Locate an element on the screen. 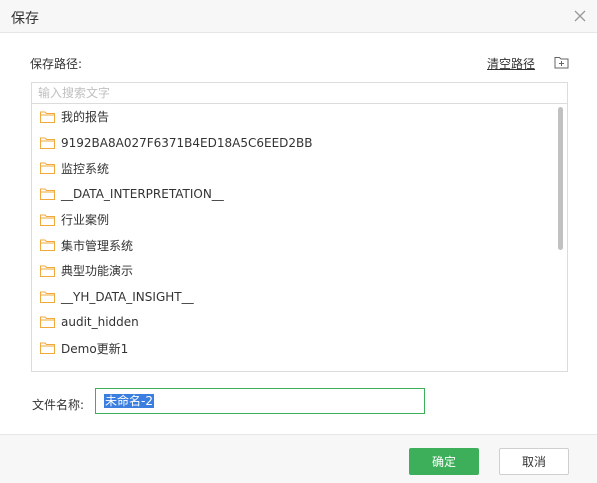  folder-item-label: 9192BA8A027F6371B4ED18A5C6EED2BB is located at coordinates (187, 142).